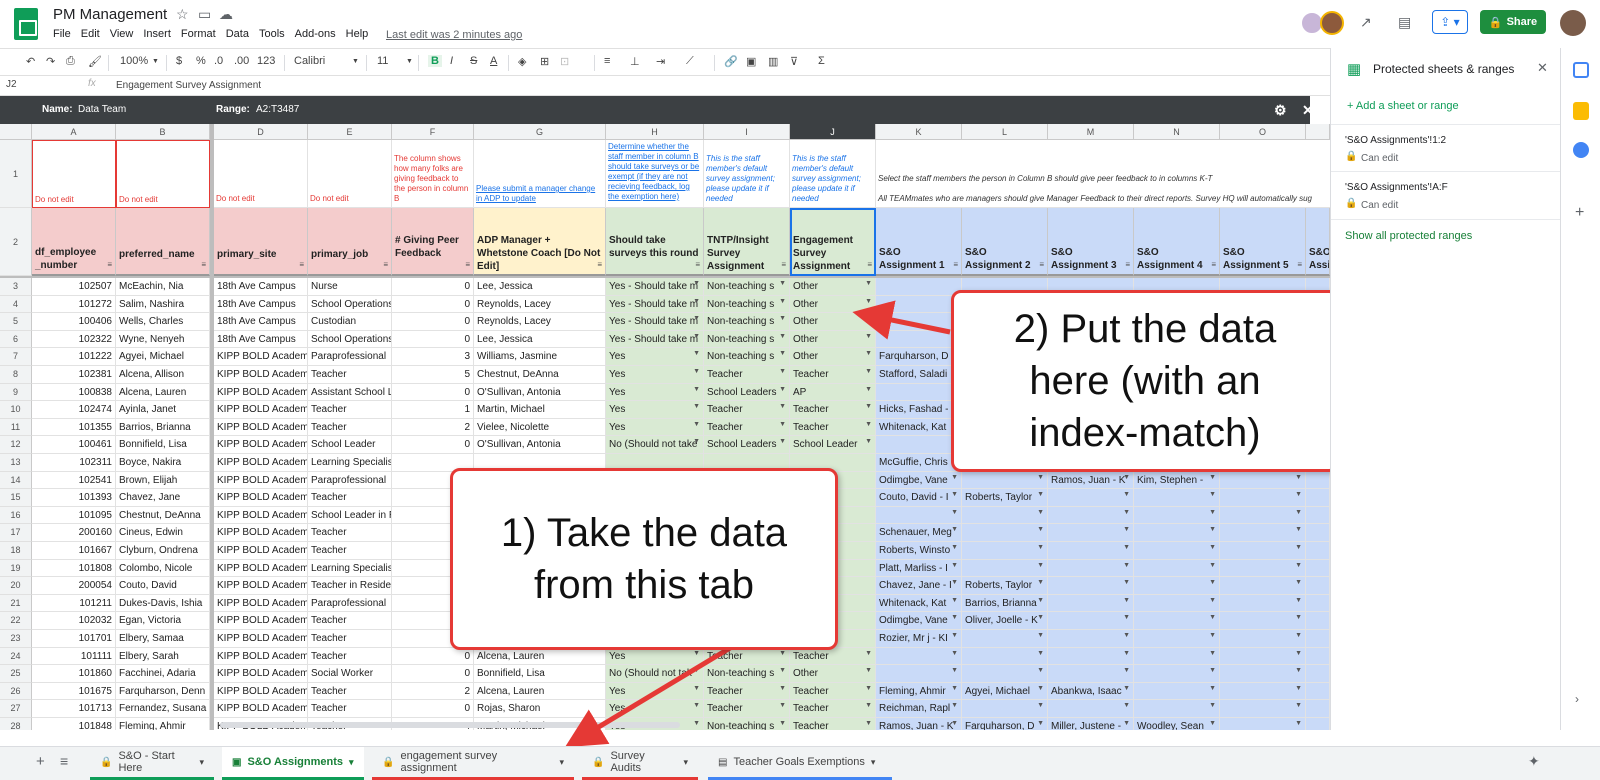  What do you see at coordinates (1396, 140) in the screenshot?
I see `range-name: 'S&O Assignments'!1:2` at bounding box center [1396, 140].